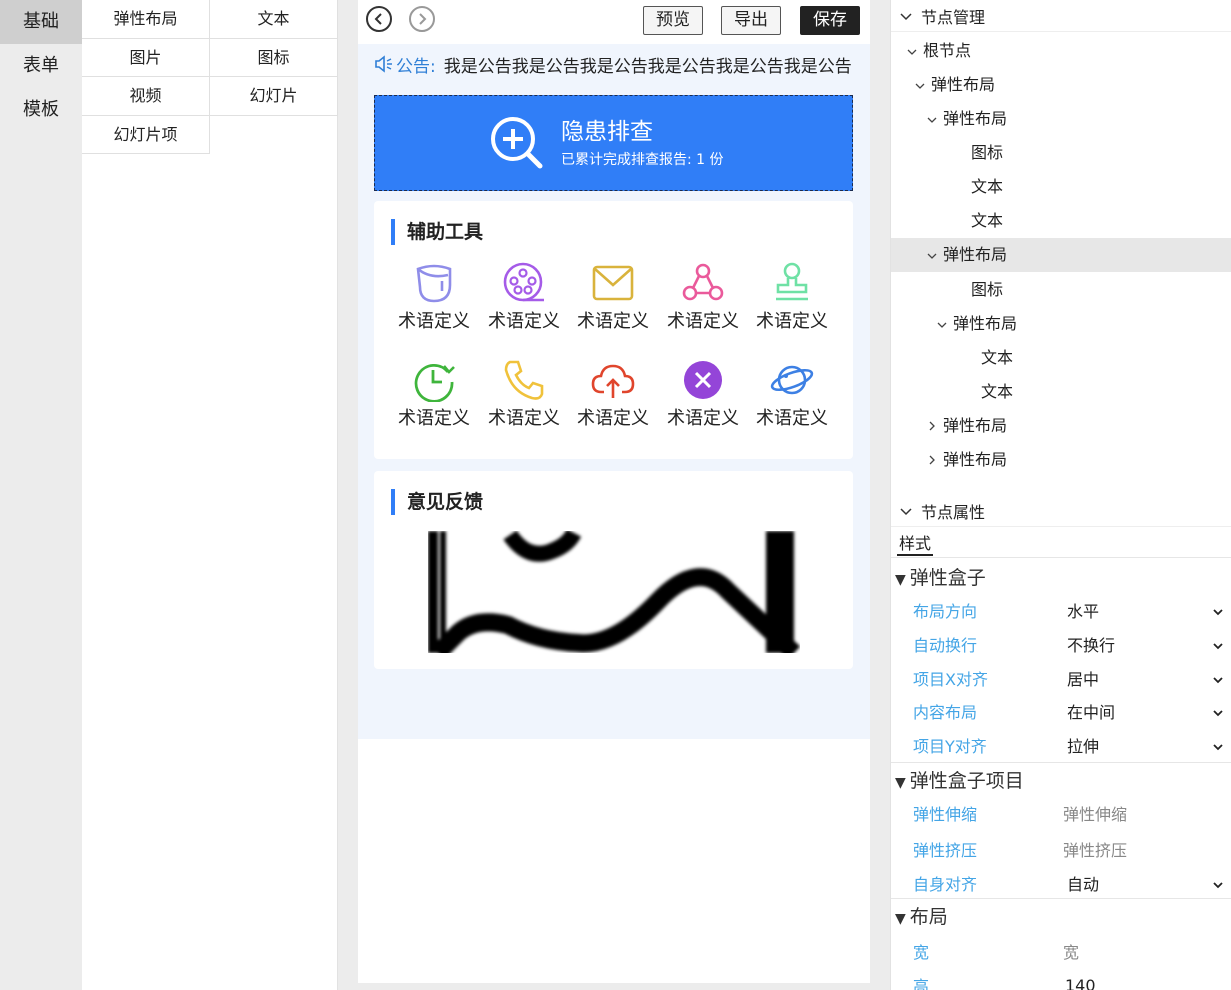 This screenshot has height=990, width=1231. What do you see at coordinates (1143, 610) in the screenshot?
I see `property-select: 水平` at bounding box center [1143, 610].